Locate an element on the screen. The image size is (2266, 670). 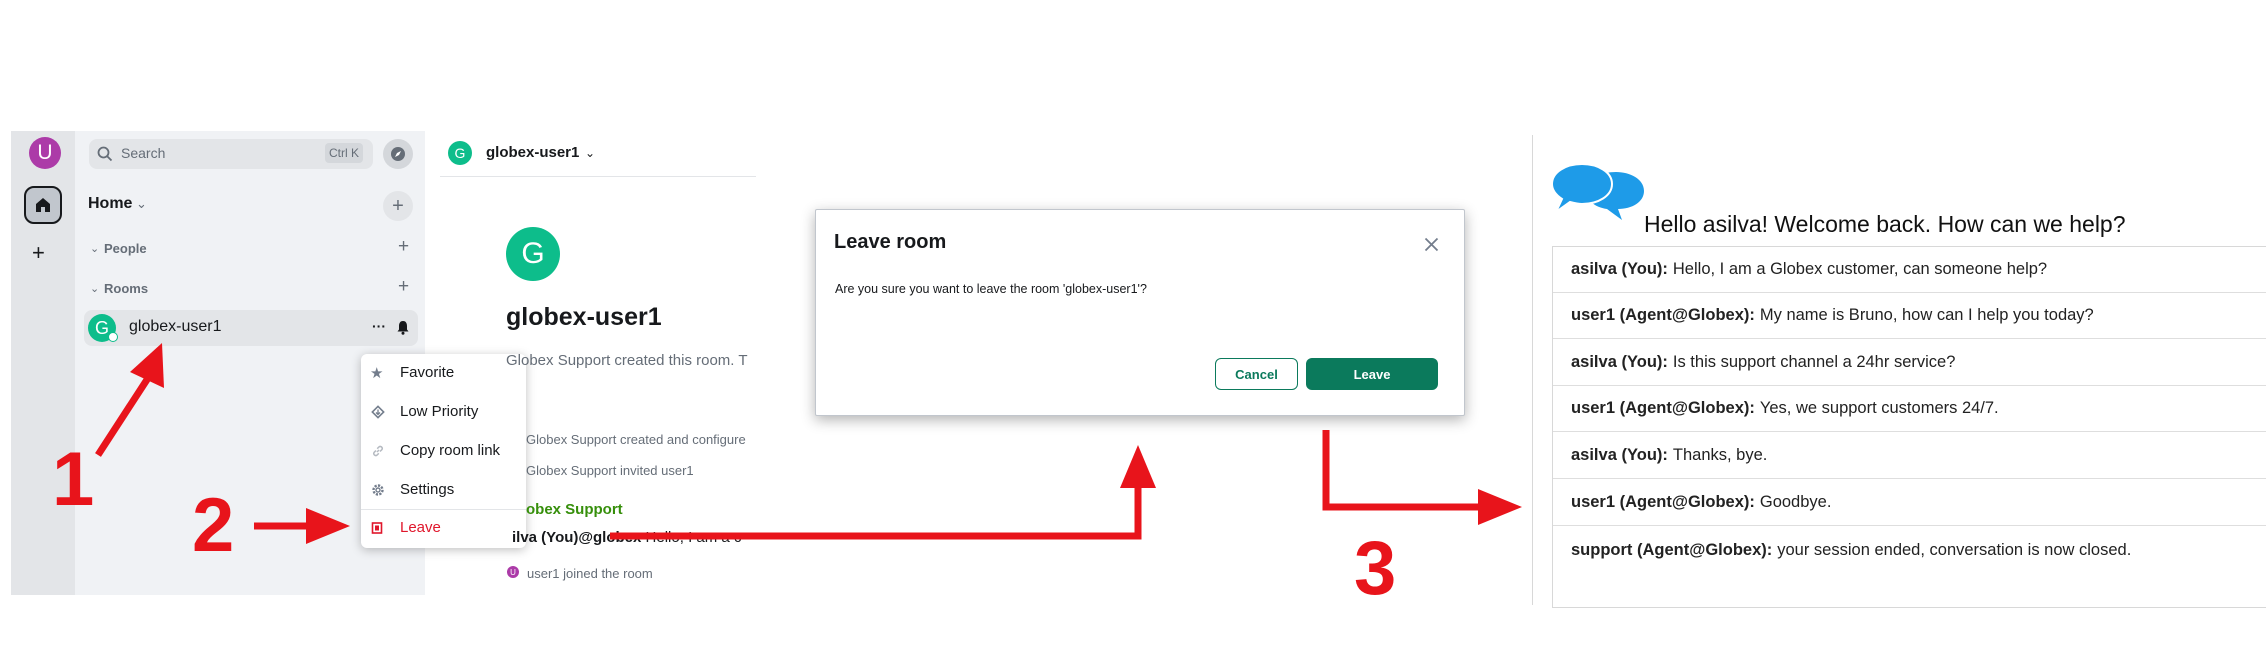
step3-label: 3 is located at coordinates (1375, 568).